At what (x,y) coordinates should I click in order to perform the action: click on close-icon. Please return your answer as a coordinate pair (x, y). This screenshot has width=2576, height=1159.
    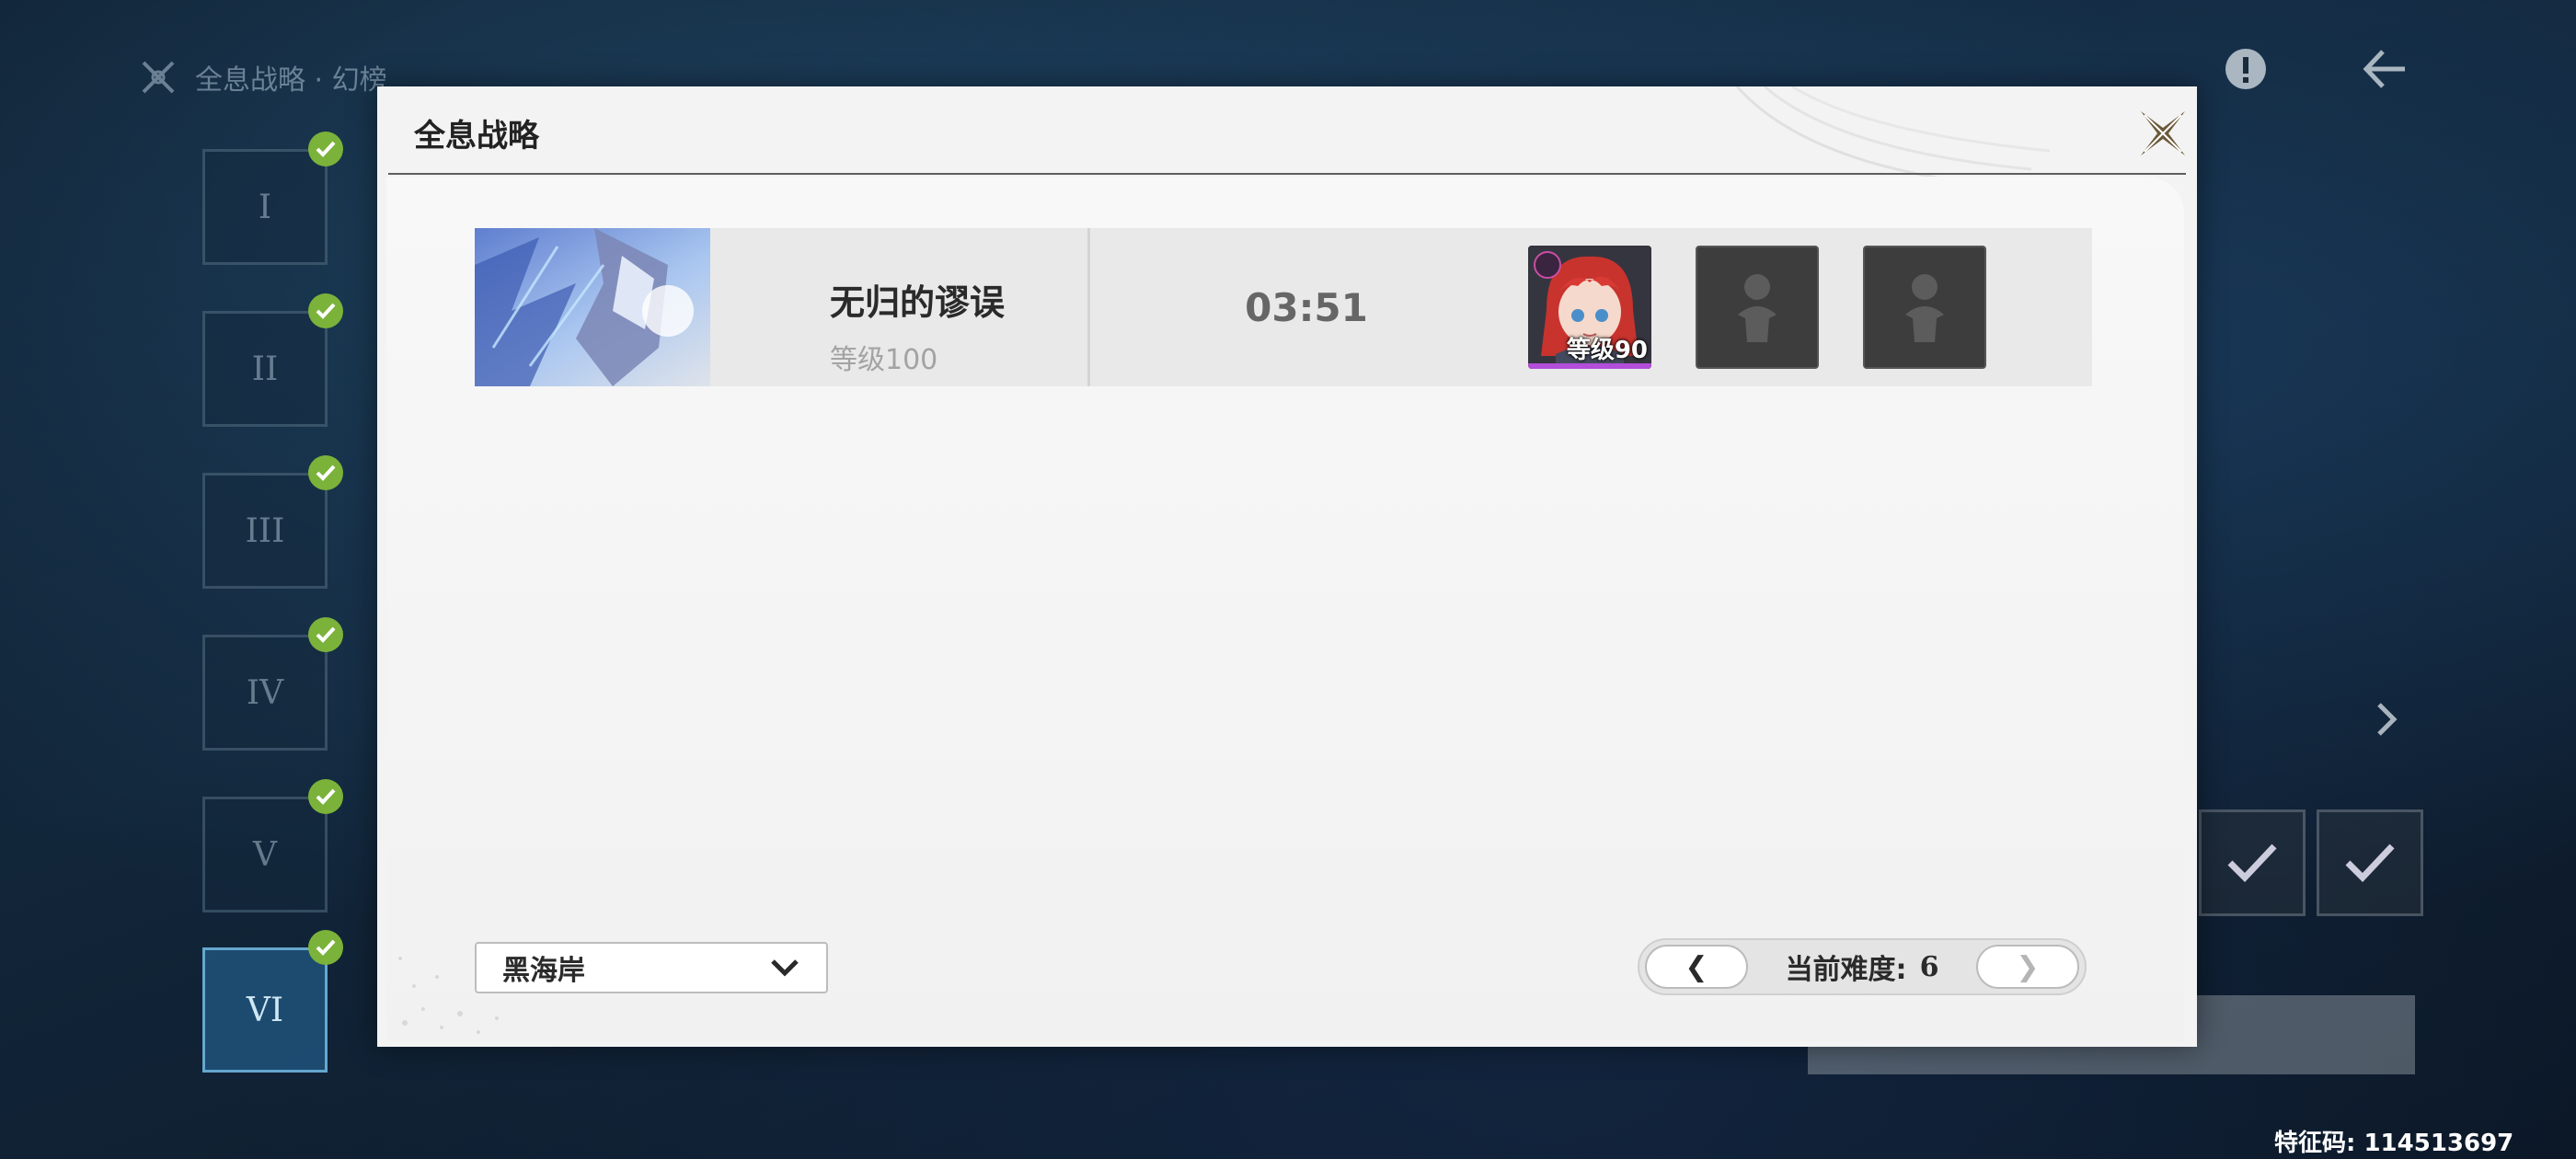
    Looking at the image, I should click on (2163, 133).